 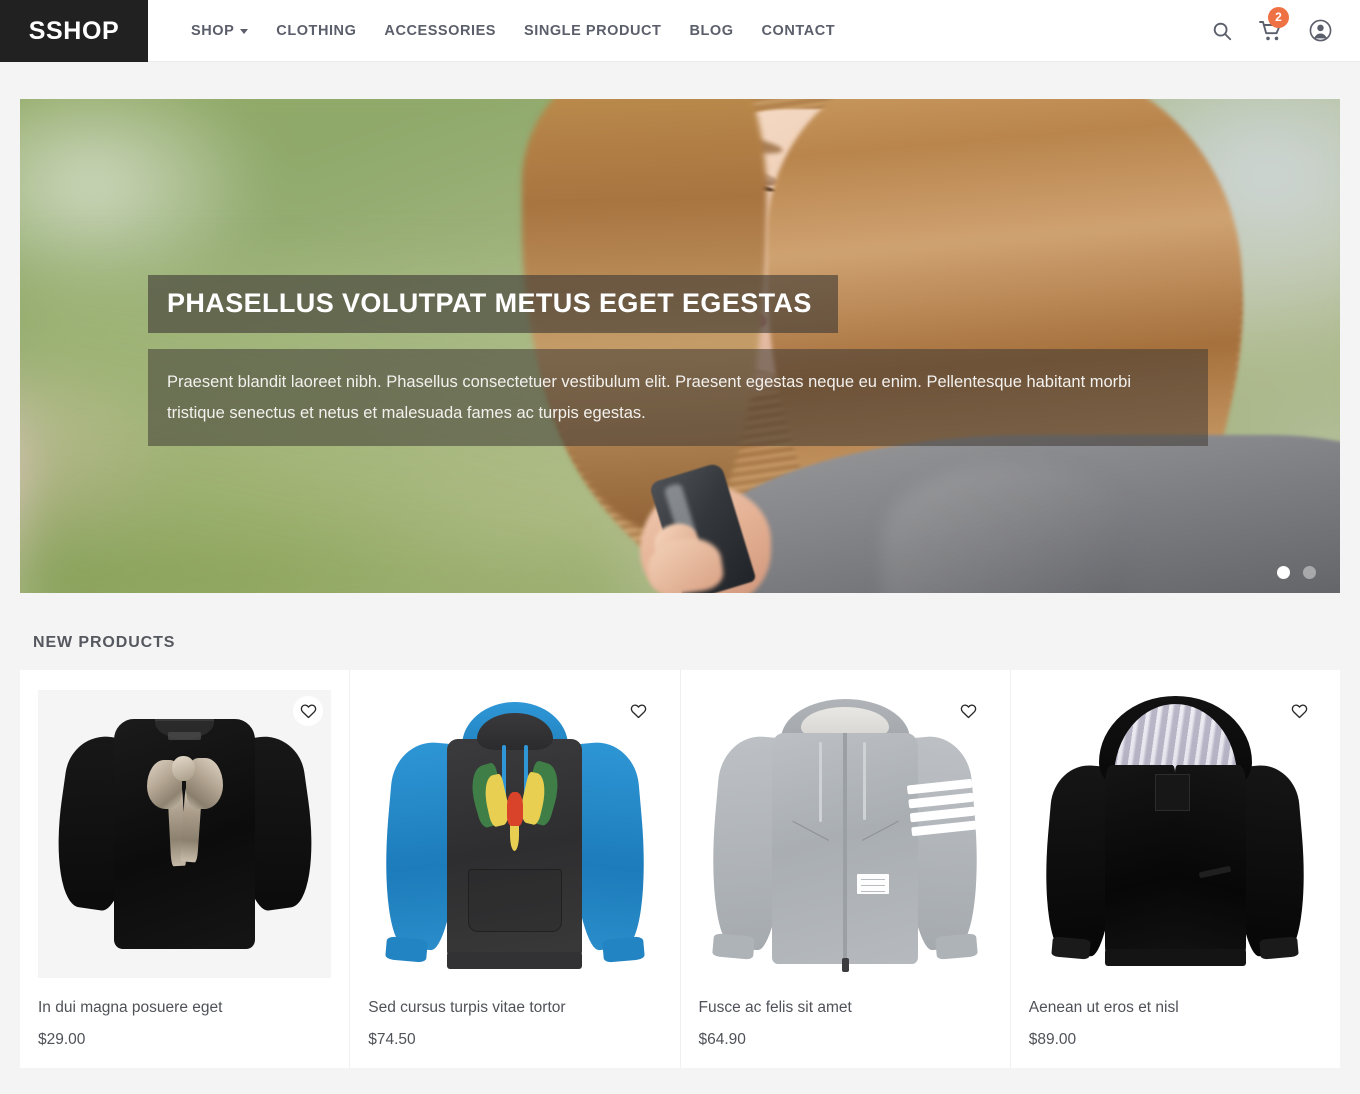 I want to click on hero-title-box: PHASELLUS VOLUTPAT METUS EGET EGESTAS, so click(x=493, y=304).